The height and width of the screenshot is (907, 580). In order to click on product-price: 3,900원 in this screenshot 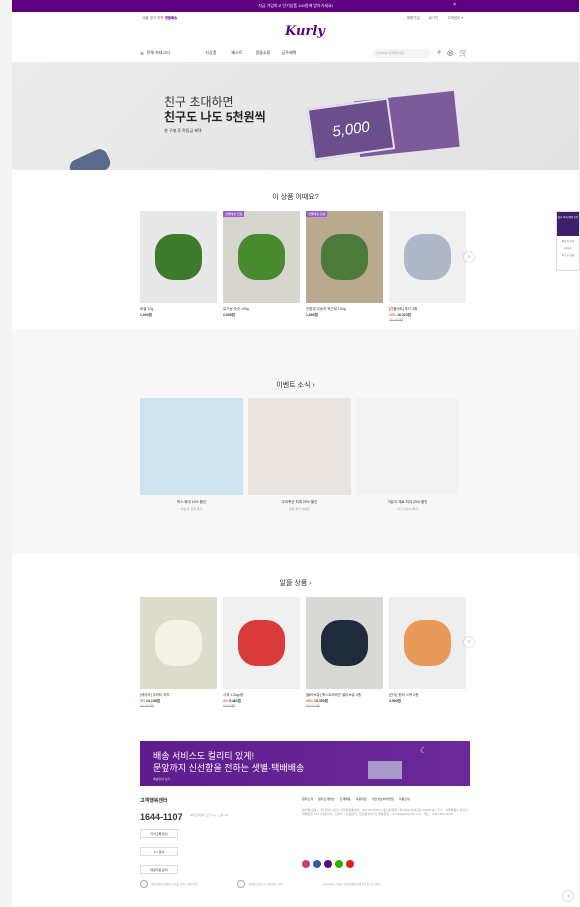, I will do `click(395, 701)`.